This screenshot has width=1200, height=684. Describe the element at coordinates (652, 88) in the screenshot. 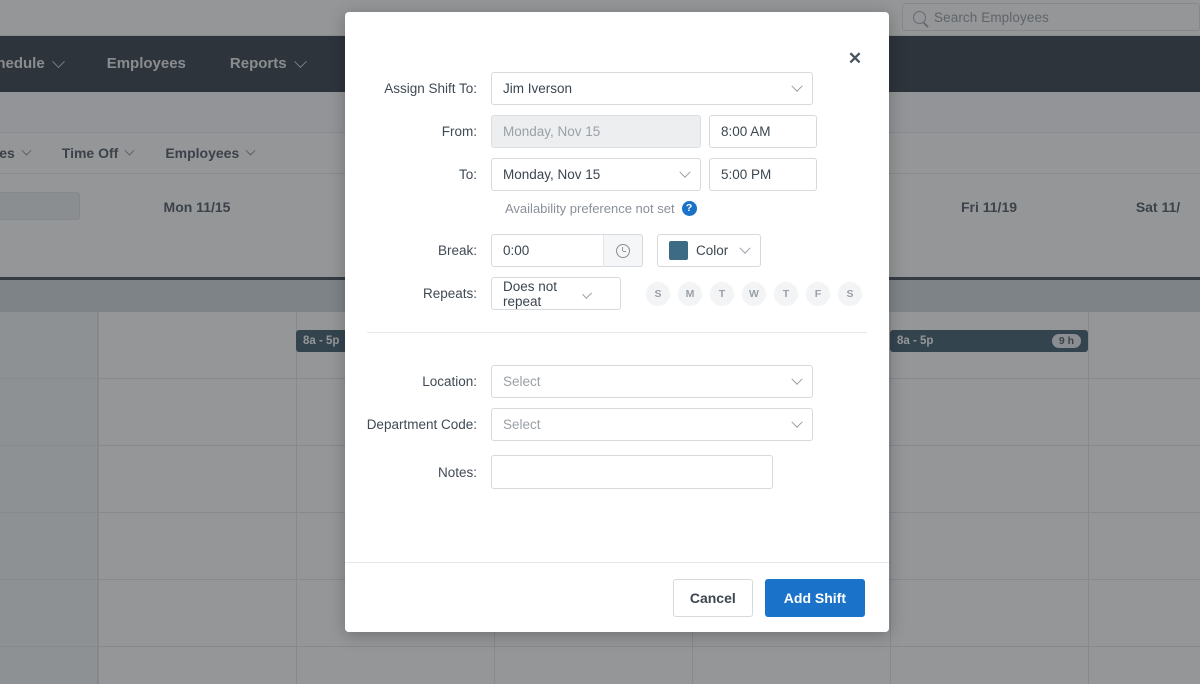

I see `assign-shift-to-select: Jim Iverson` at that location.